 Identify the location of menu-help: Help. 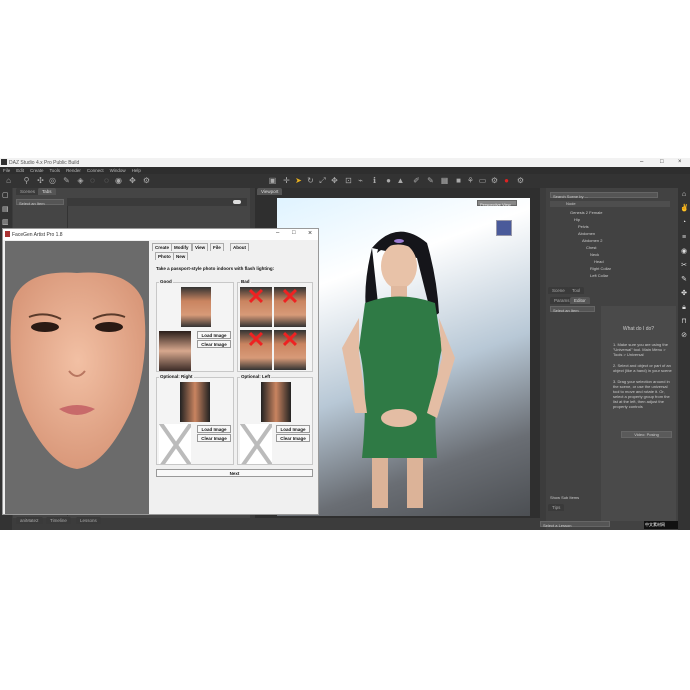
(136, 170).